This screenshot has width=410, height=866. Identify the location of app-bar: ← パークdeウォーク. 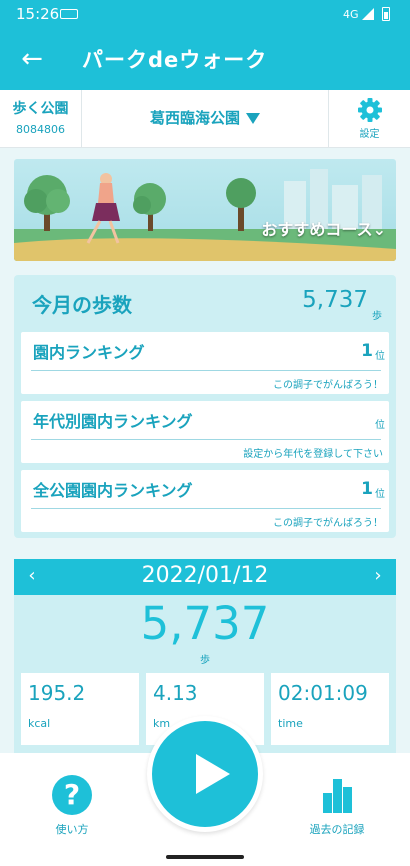
(205, 59).